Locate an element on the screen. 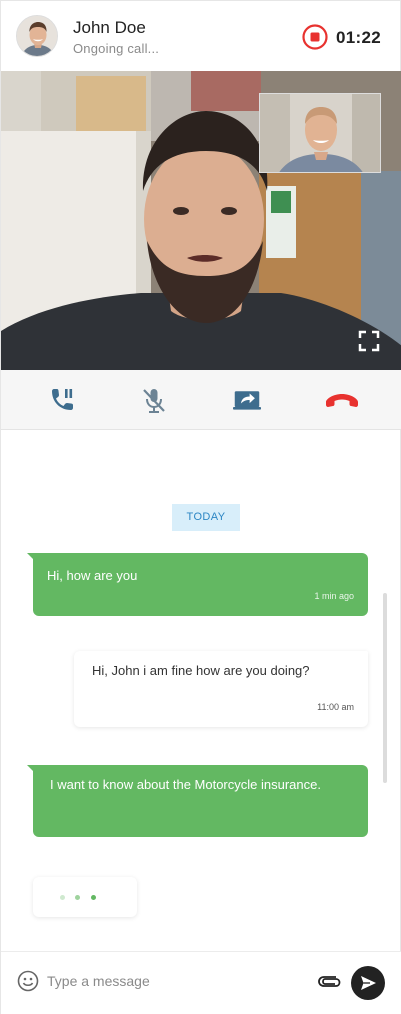 This screenshot has height=1014, width=401. phone-pause-icon is located at coordinates (62, 400).